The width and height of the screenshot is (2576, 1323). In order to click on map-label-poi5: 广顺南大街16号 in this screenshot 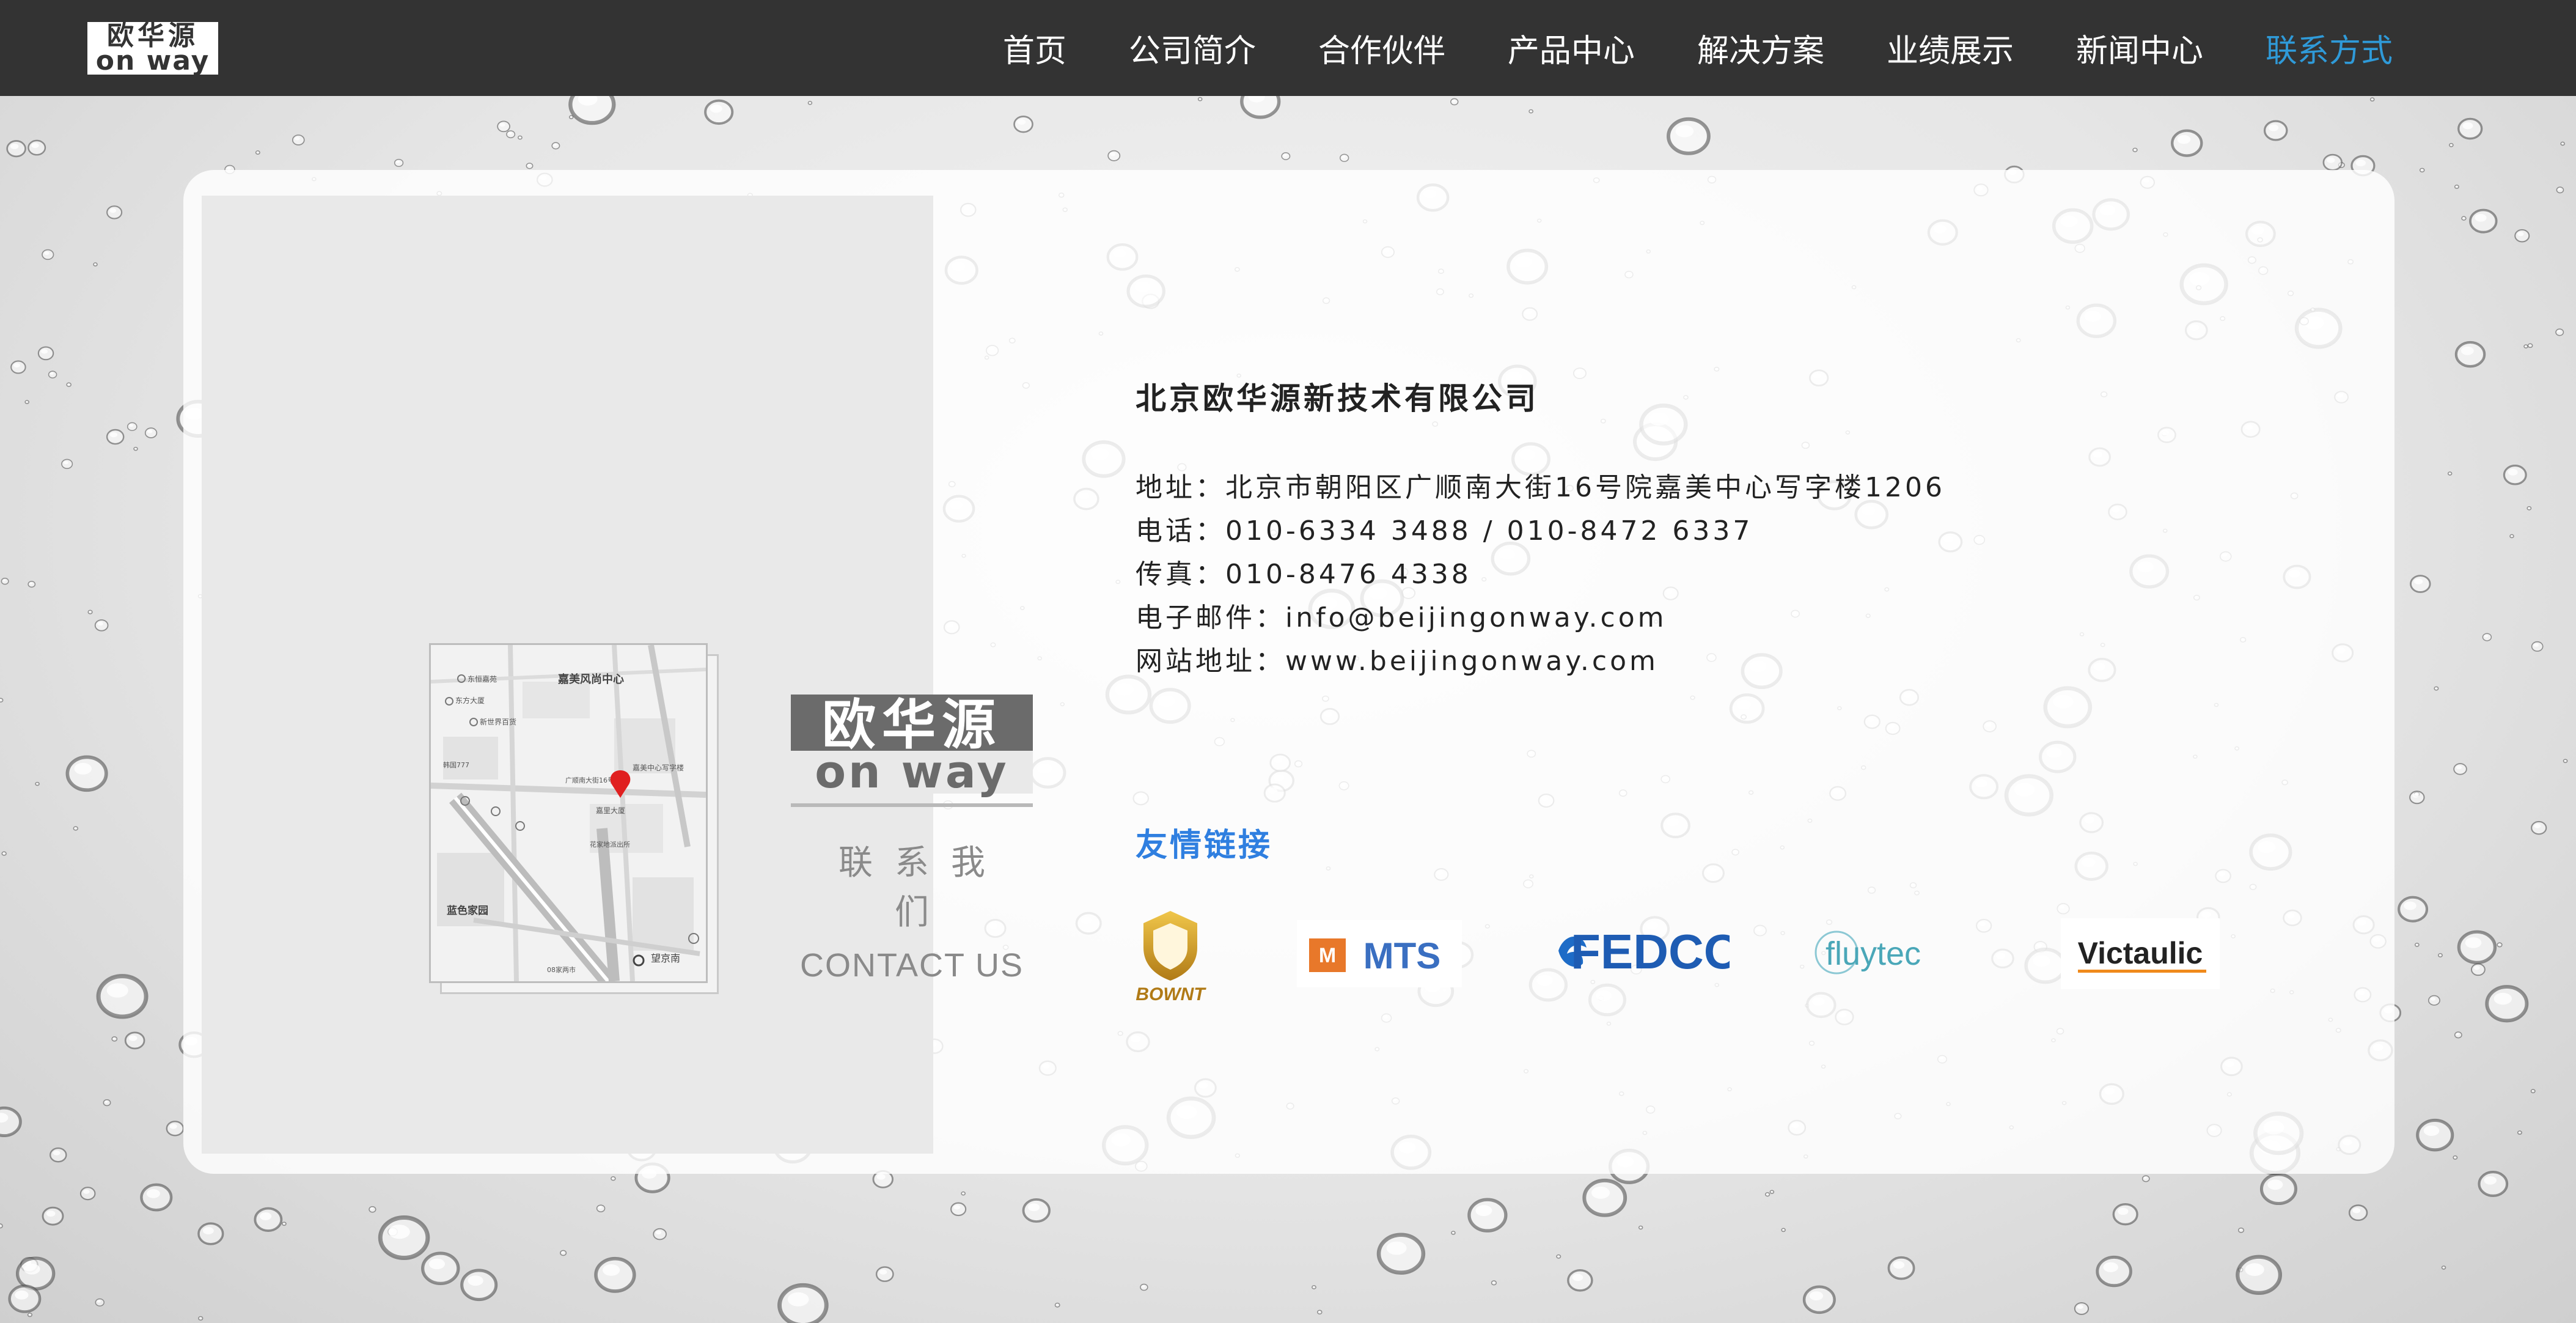, I will do `click(589, 780)`.